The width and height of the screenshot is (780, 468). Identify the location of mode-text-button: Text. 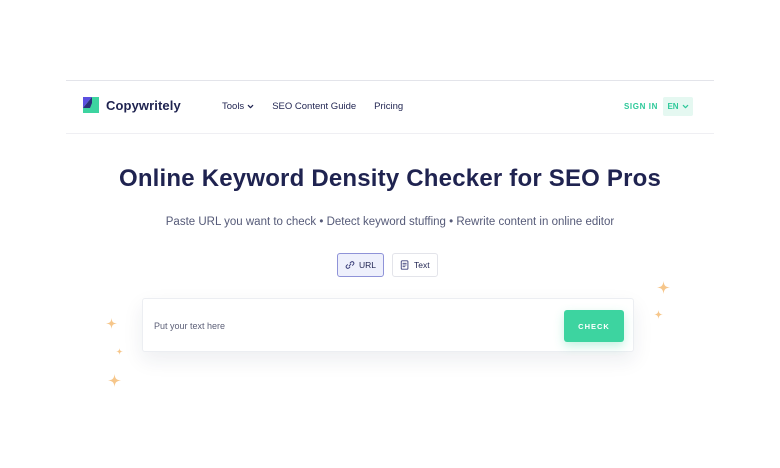
(415, 265).